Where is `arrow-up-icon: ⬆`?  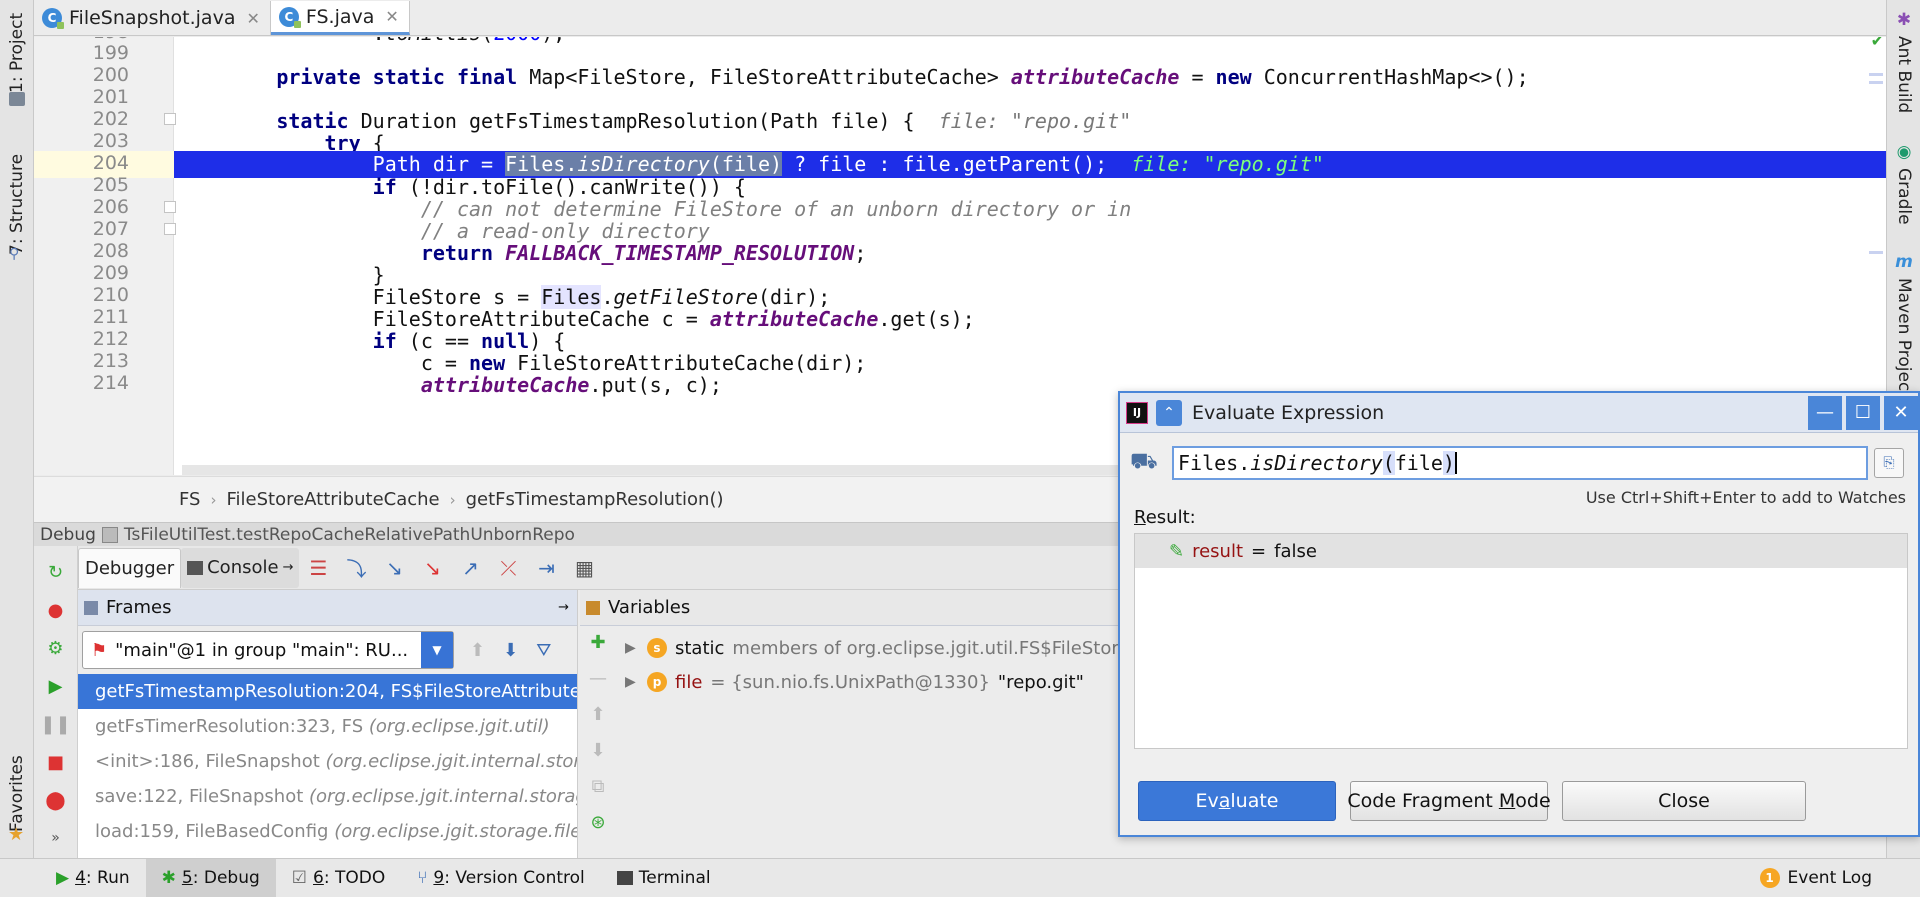 arrow-up-icon: ⬆ is located at coordinates (477, 650).